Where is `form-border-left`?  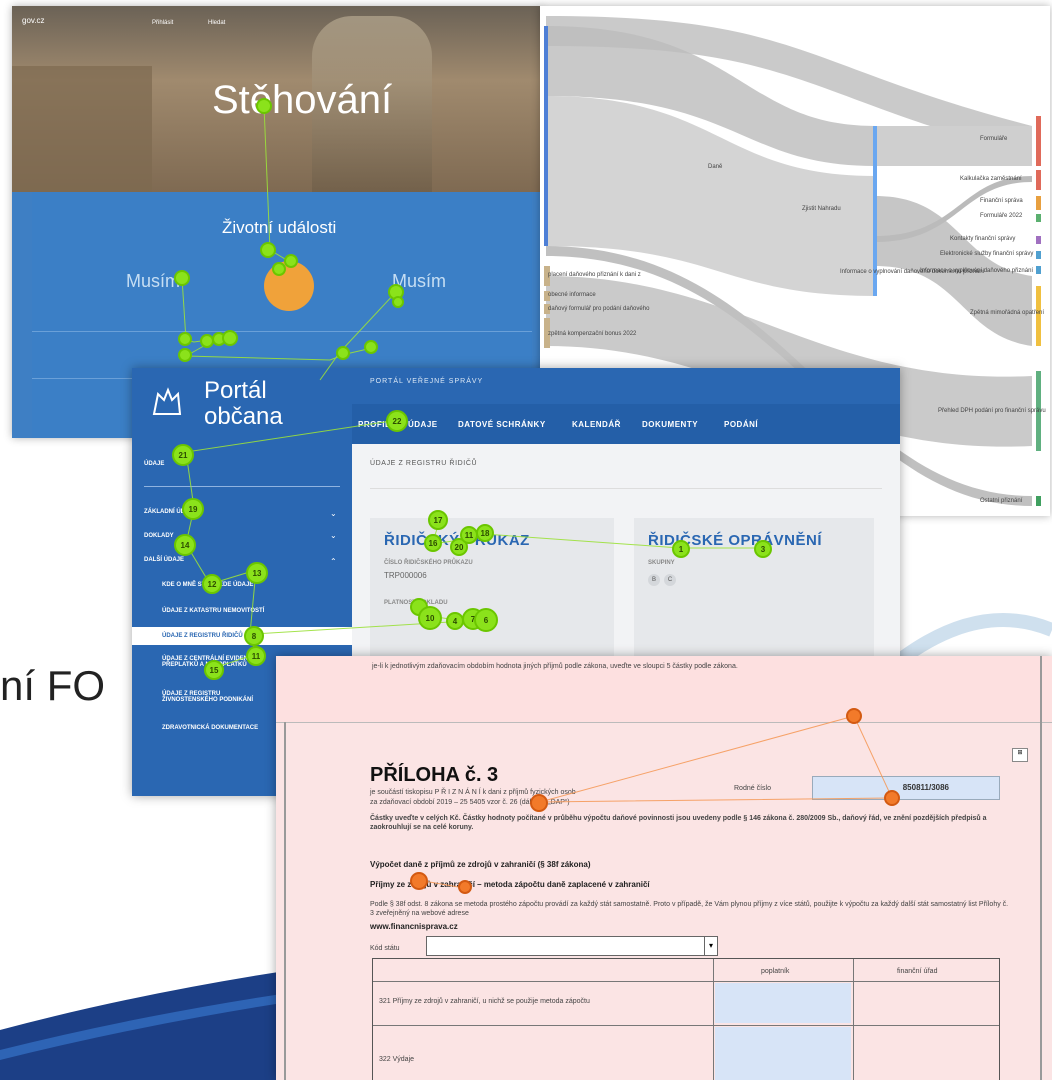
form-border-left is located at coordinates (285, 901).